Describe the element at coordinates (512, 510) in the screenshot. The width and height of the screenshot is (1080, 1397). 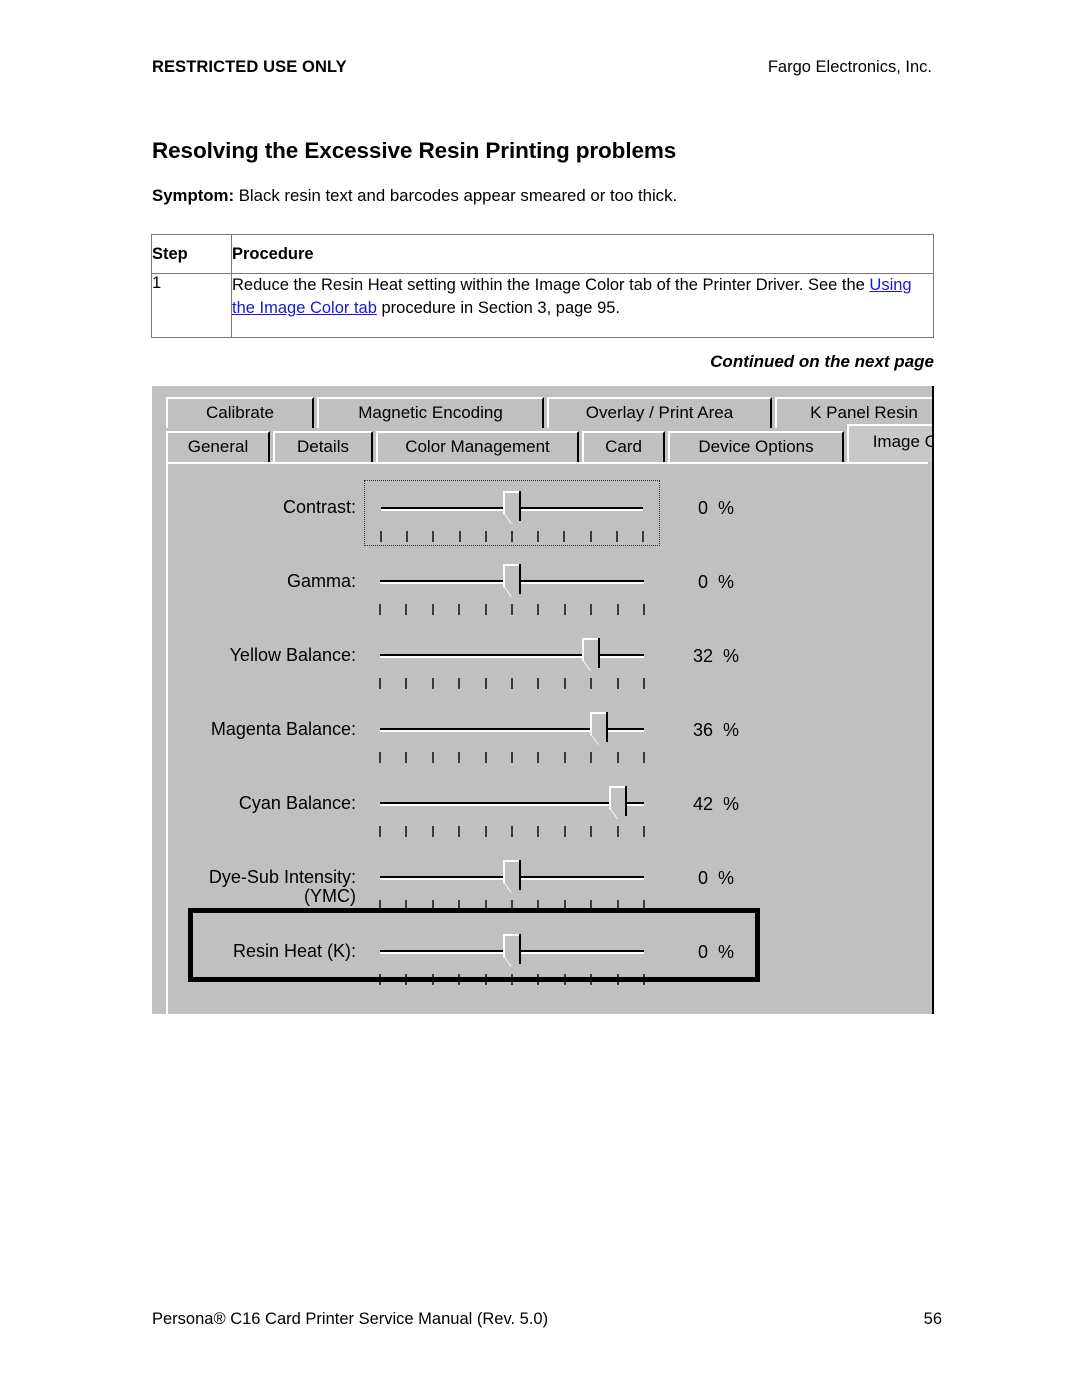
I see `slider-thumb-contrast` at that location.